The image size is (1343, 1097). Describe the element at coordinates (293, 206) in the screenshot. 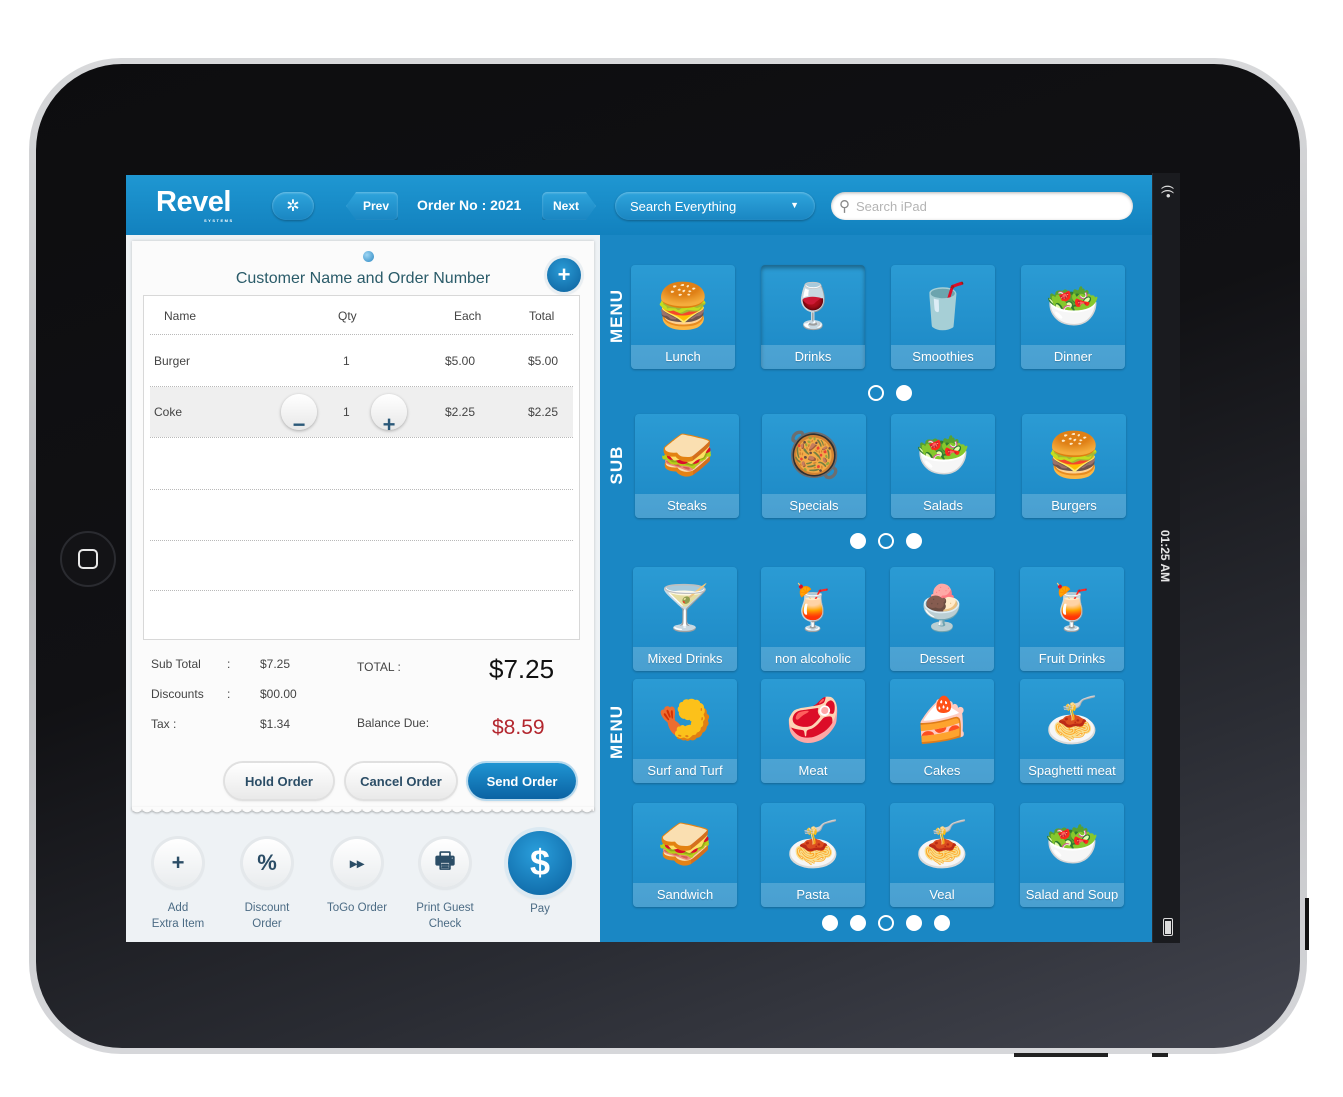

I see `settings-button: ✲` at that location.